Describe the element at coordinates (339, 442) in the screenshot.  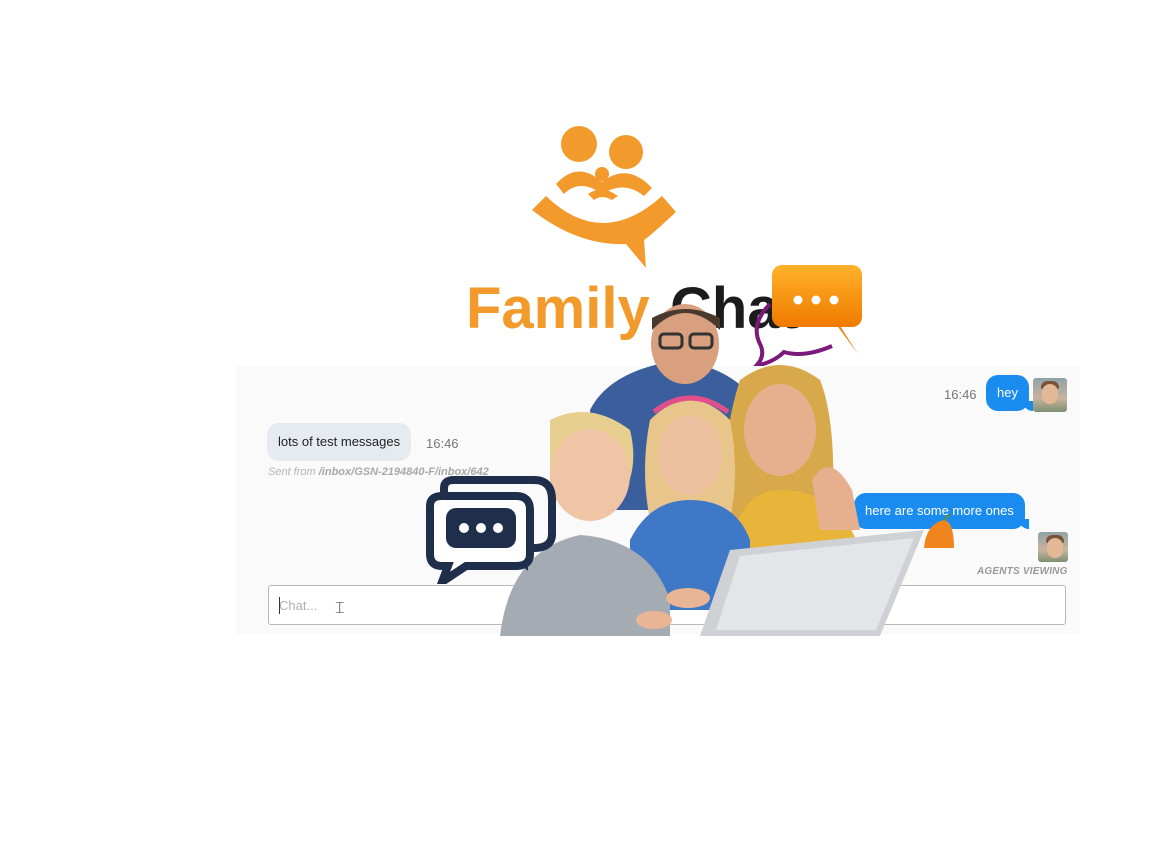
I see `message-bubble-incoming: lots of test messages` at that location.